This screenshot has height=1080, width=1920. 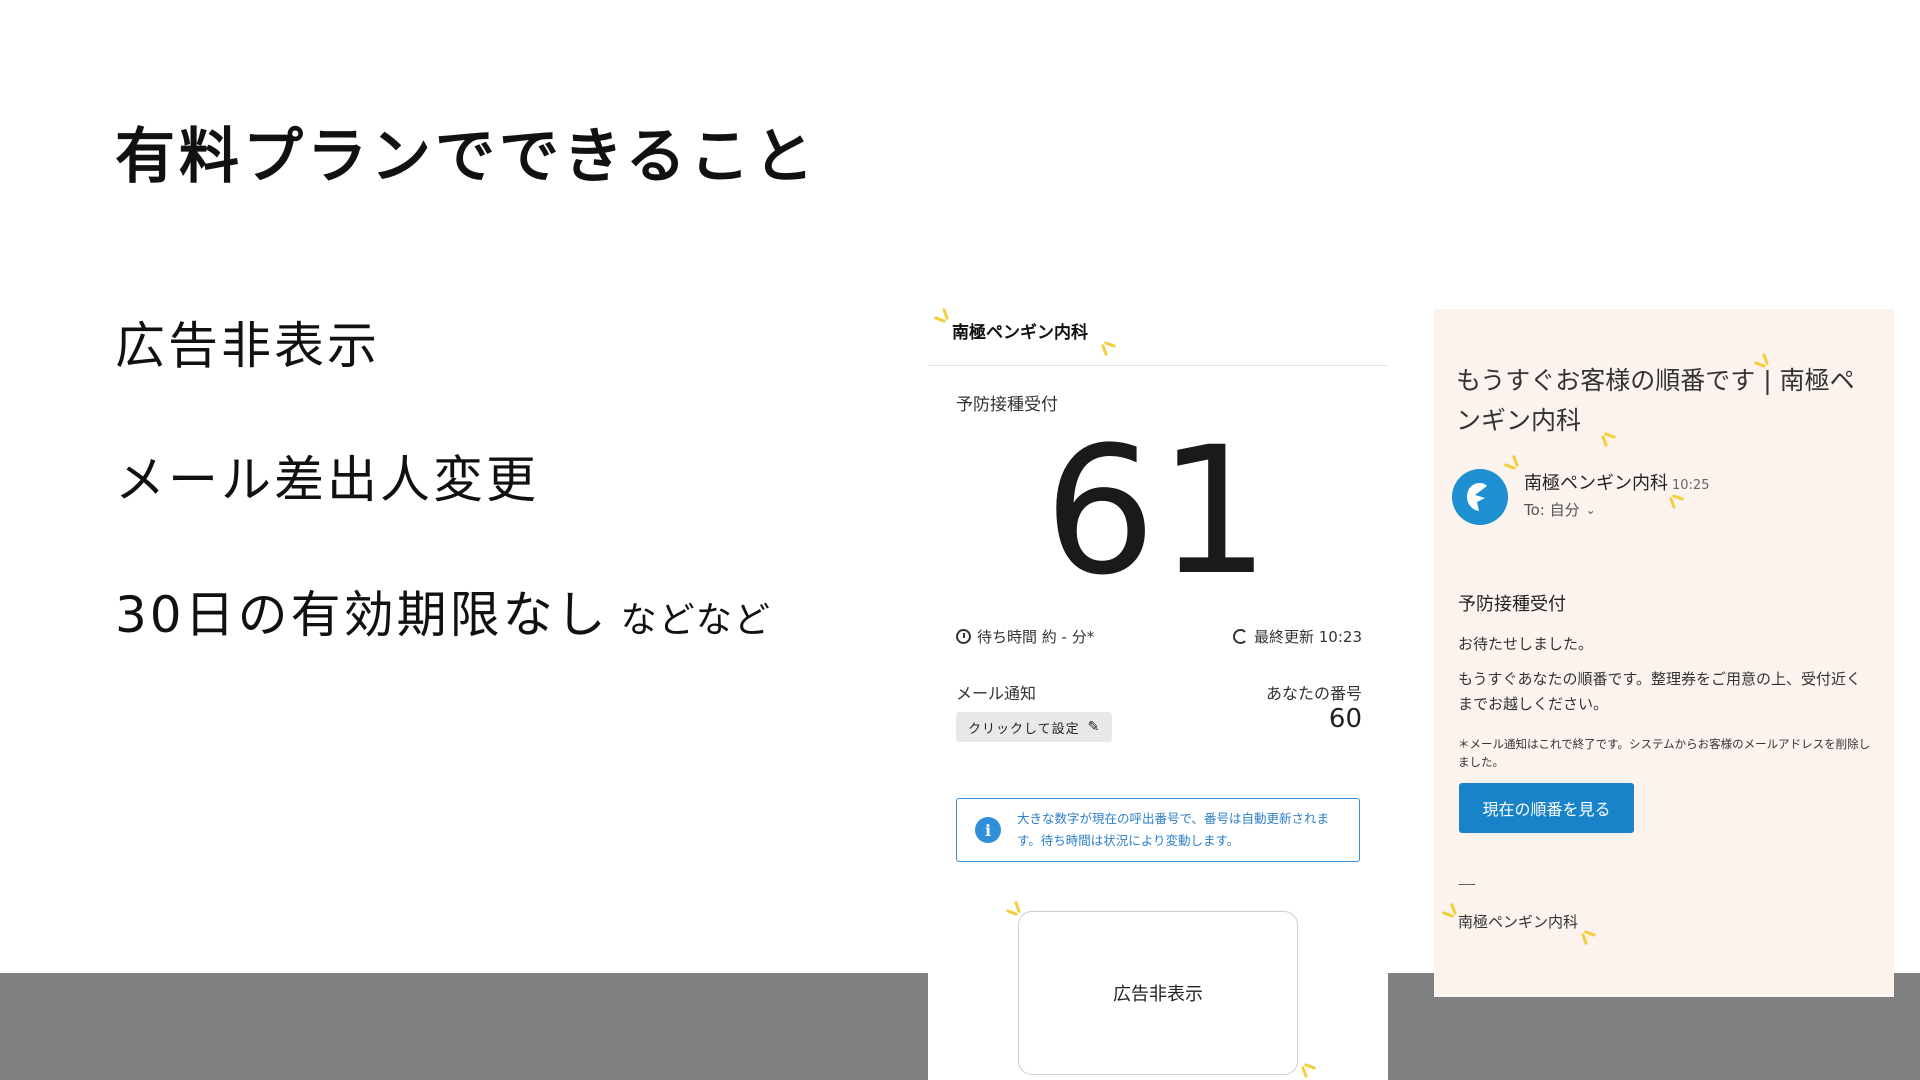 What do you see at coordinates (1518, 922) in the screenshot?
I see `email-footer: 南極ペンギン内科` at bounding box center [1518, 922].